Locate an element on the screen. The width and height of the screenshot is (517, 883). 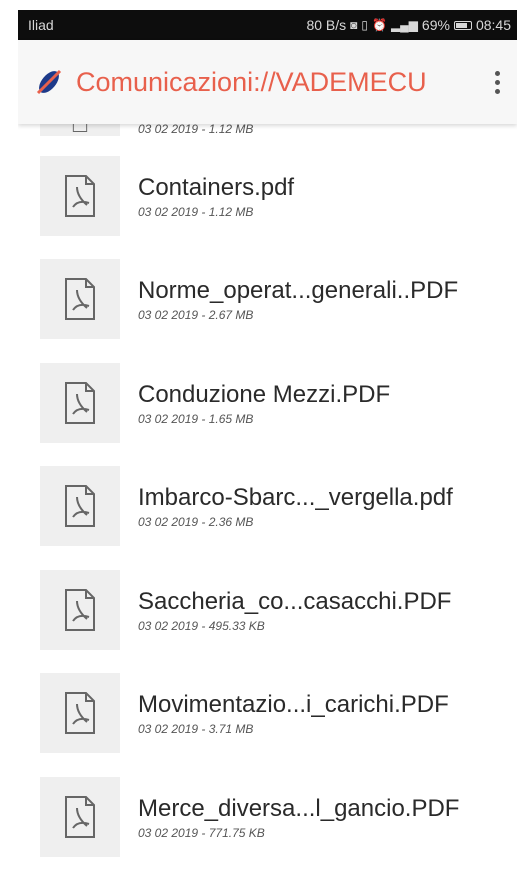
app-bar: Comunicazioni://VADEMECU is located at coordinates (267, 82).